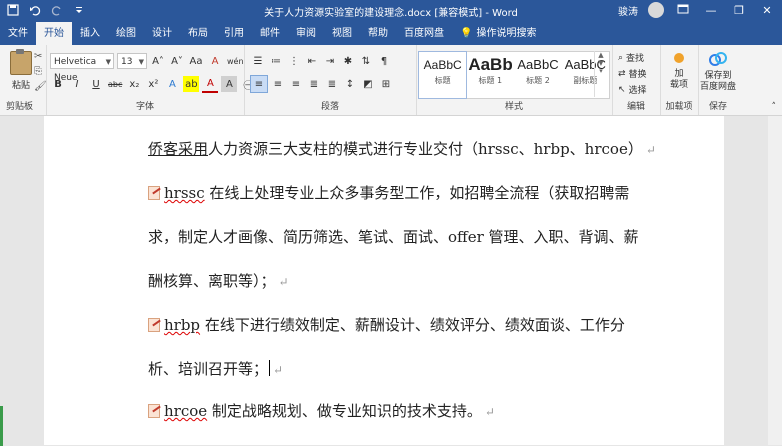  Describe the element at coordinates (332, 84) in the screenshot. I see `distributed-icon: ≣` at that location.